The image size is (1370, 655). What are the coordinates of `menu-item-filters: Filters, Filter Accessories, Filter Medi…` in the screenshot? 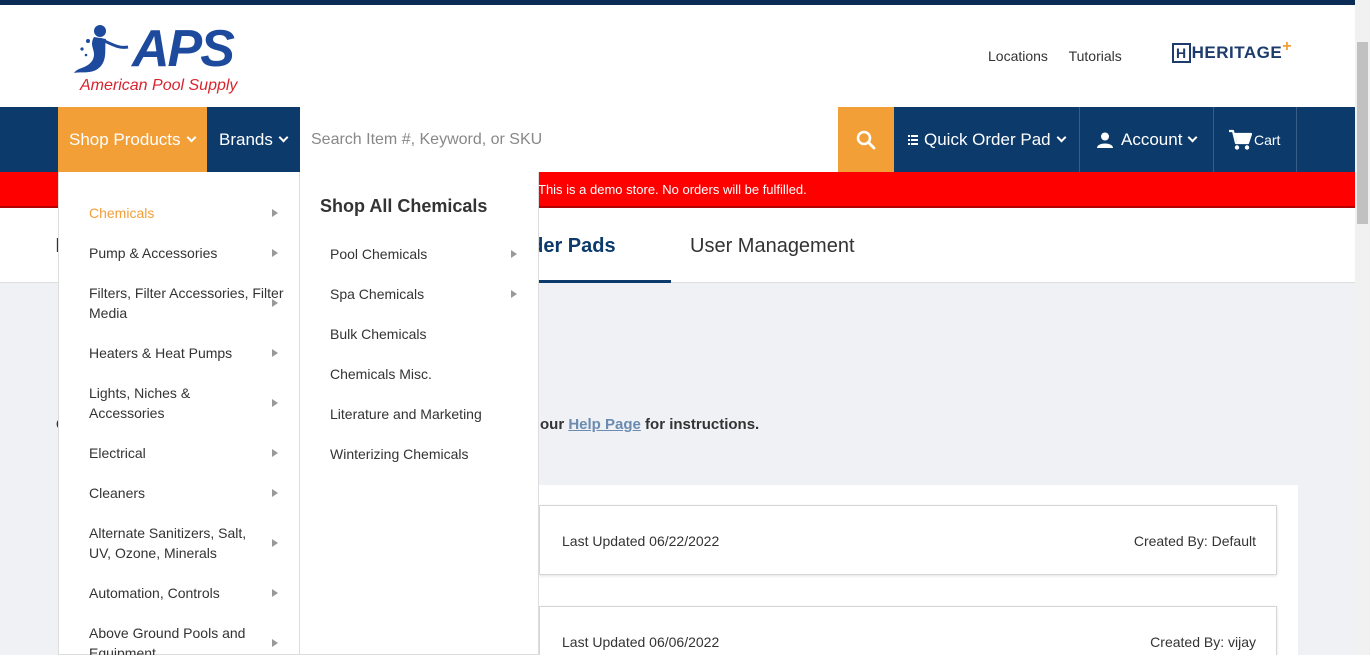 It's located at (189, 303).